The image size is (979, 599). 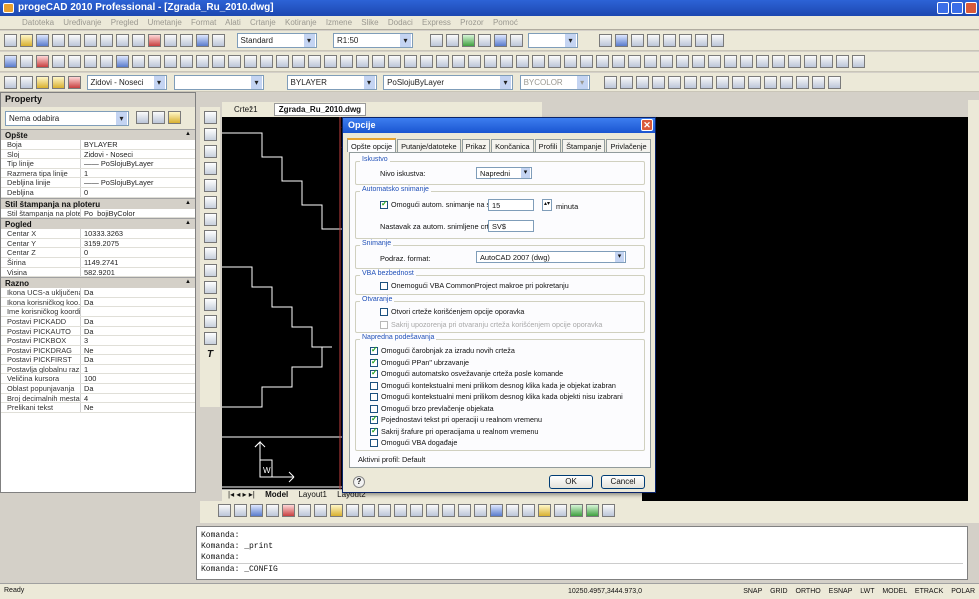 What do you see at coordinates (138, 243) in the screenshot?
I see `property-value: 3159.2075` at bounding box center [138, 243].